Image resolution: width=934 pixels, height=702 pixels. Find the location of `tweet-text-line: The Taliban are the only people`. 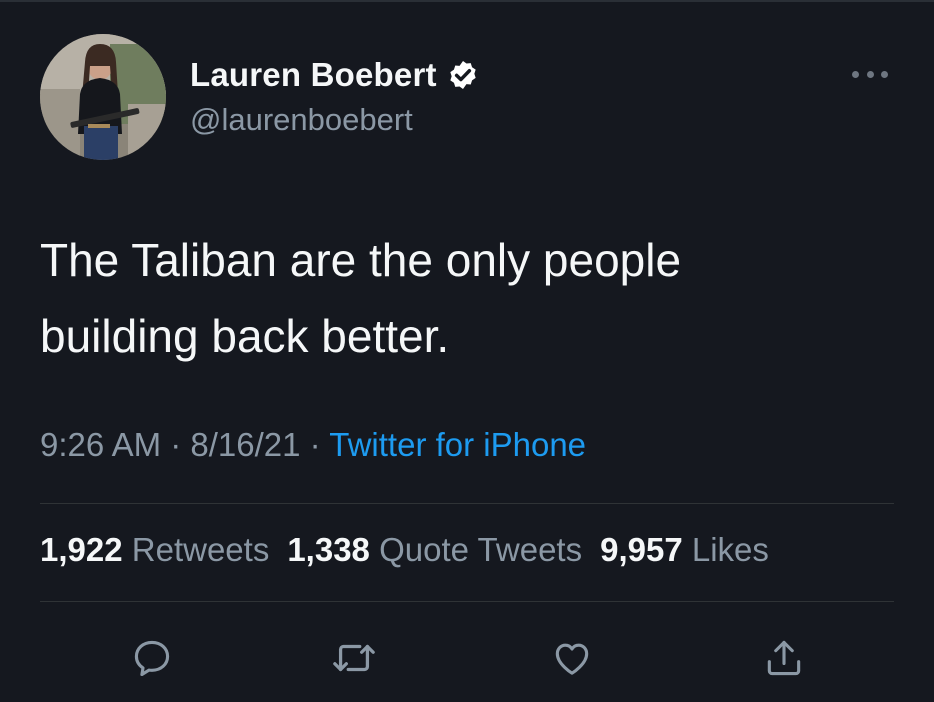

tweet-text-line: The Taliban are the only people is located at coordinates (361, 260).